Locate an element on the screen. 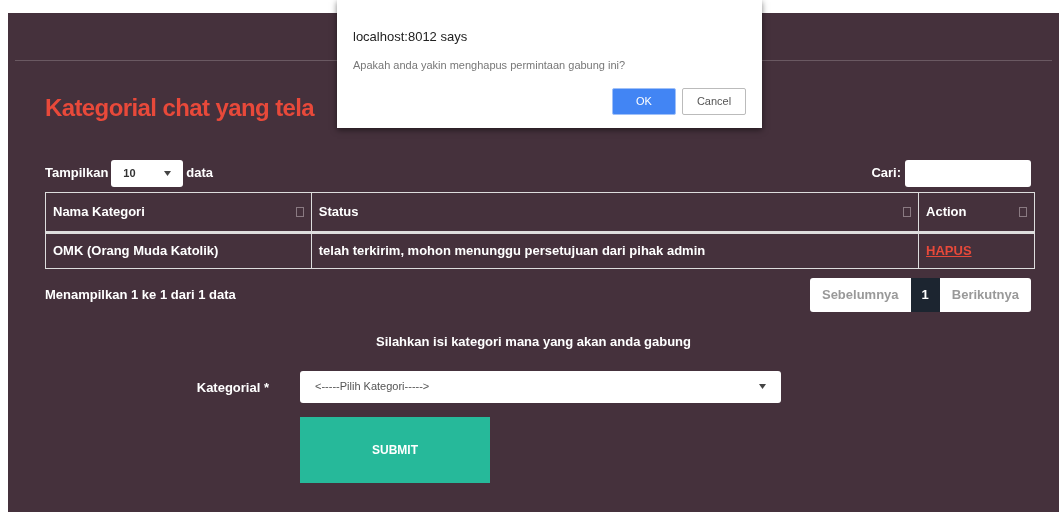 The width and height of the screenshot is (1059, 512). search-label: Cari: is located at coordinates (886, 173).